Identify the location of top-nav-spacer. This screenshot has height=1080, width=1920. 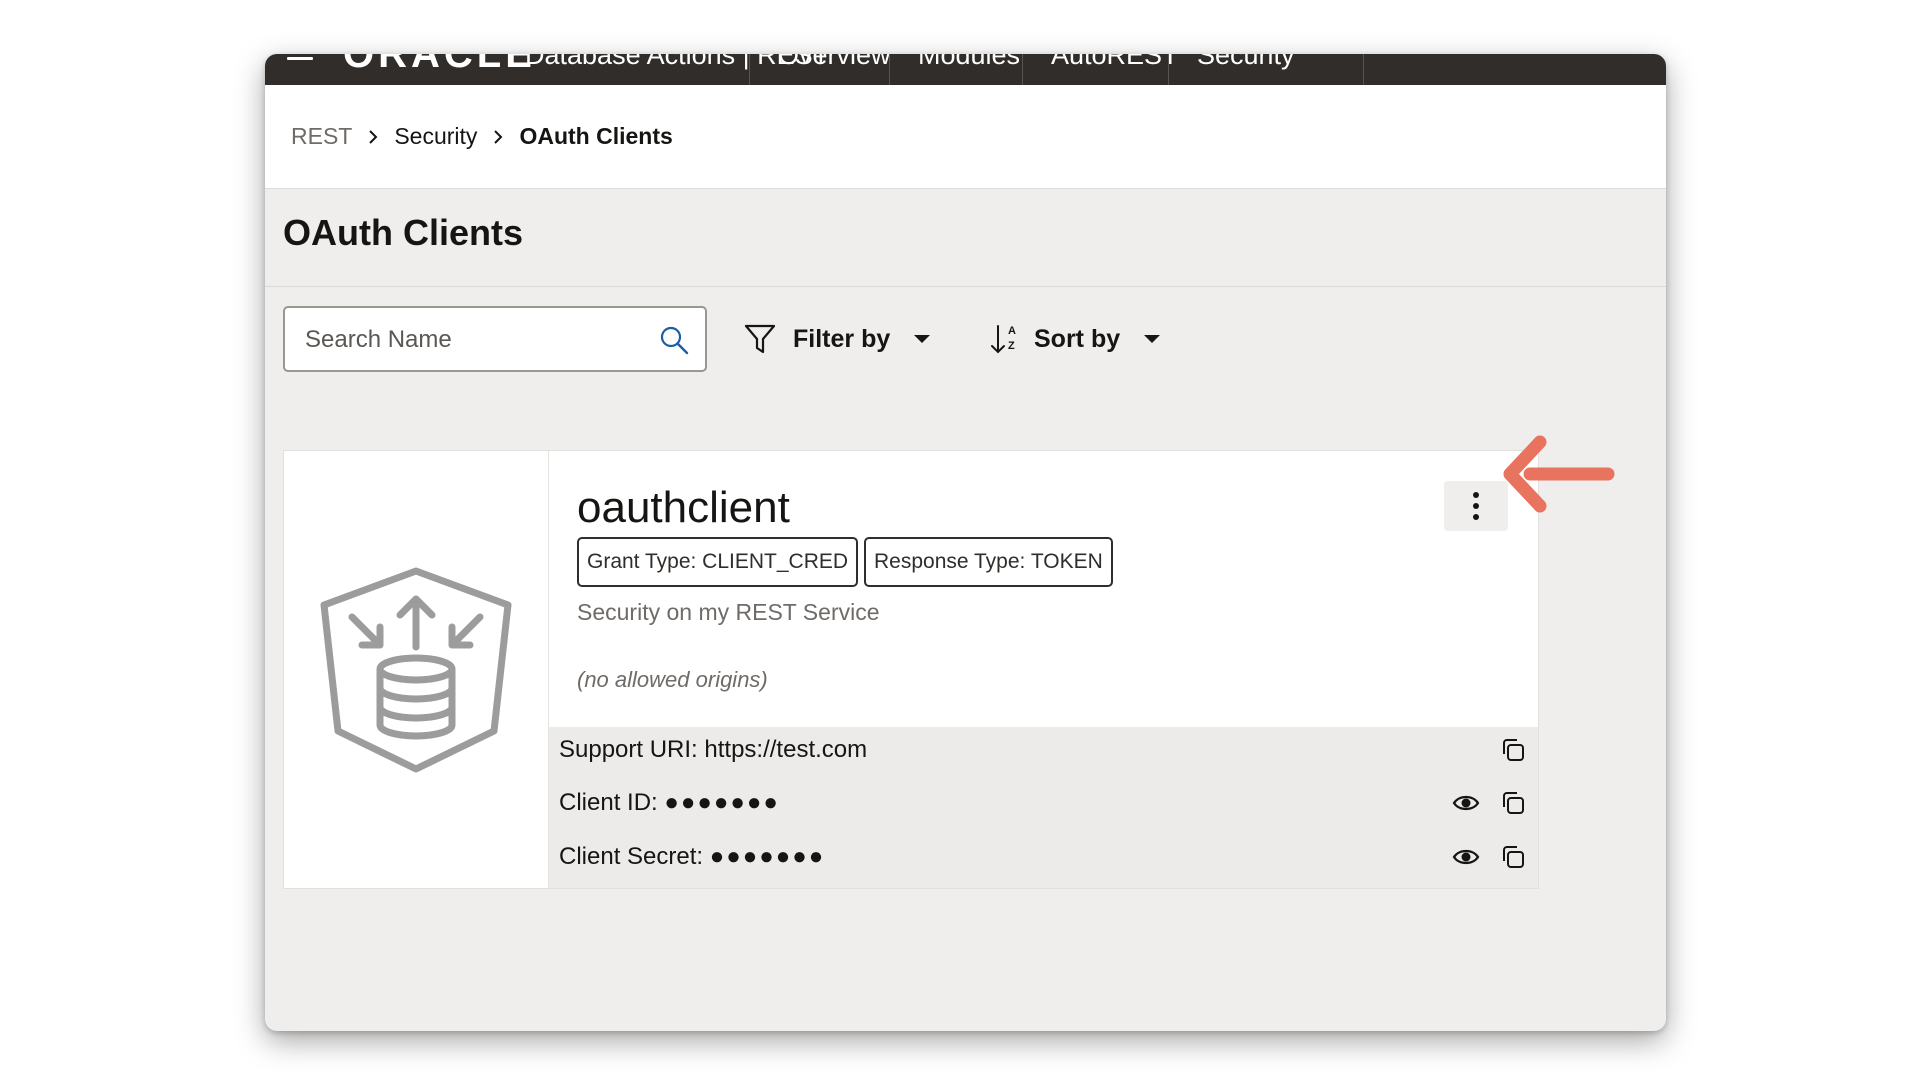
(1514, 69).